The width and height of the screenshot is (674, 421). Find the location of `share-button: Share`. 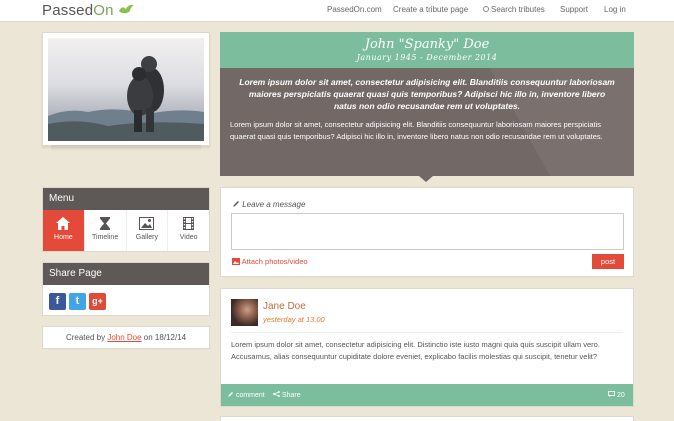

share-button: Share is located at coordinates (287, 395).